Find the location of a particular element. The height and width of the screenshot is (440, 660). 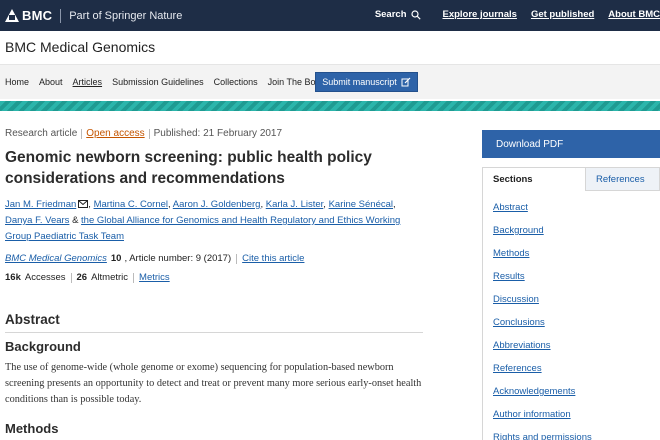

sidebar-tabs: Sections References is located at coordinates (571, 179).